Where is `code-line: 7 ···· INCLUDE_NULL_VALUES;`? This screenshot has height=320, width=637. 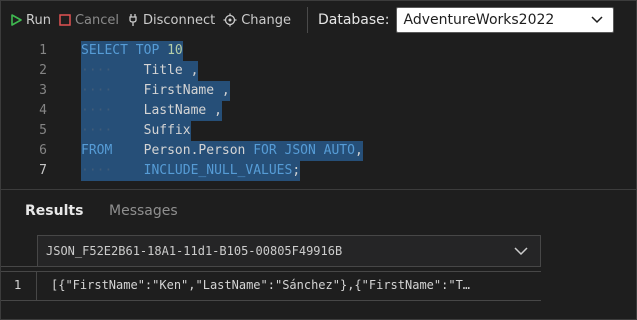 code-line: 7 ···· INCLUDE_NULL_VALUES; is located at coordinates (318, 171).